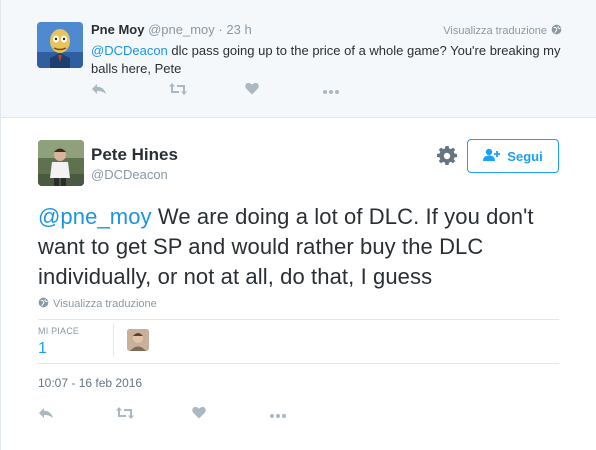 This screenshot has width=596, height=450. I want to click on author-name: Pete Hines, so click(134, 155).